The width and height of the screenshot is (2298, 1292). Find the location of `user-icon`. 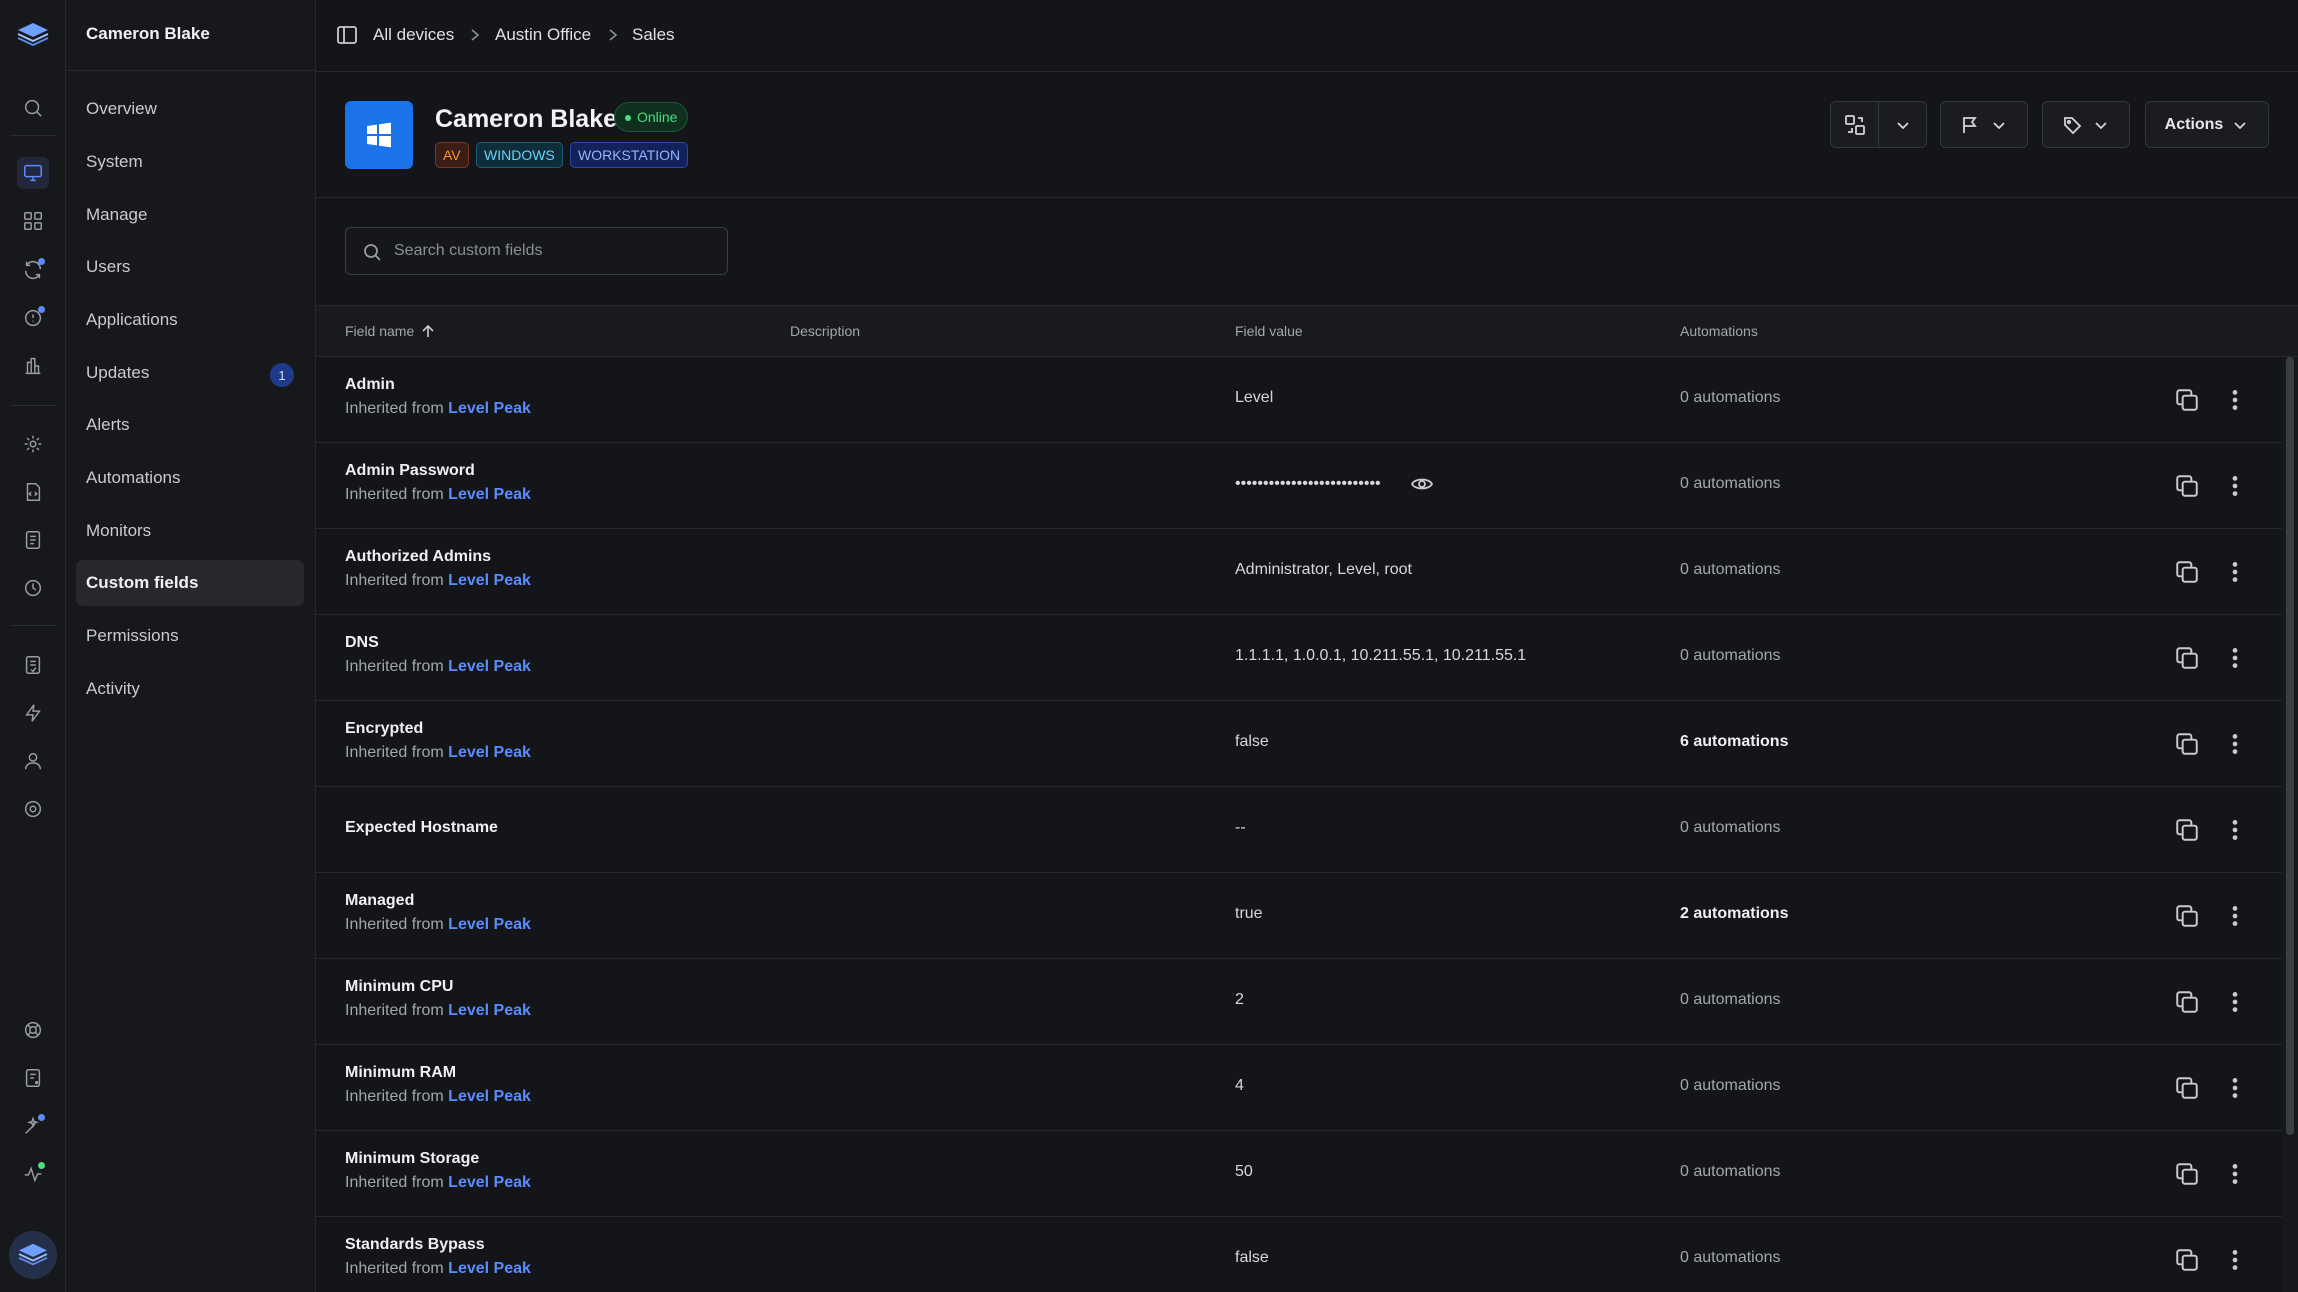

user-icon is located at coordinates (33, 761).